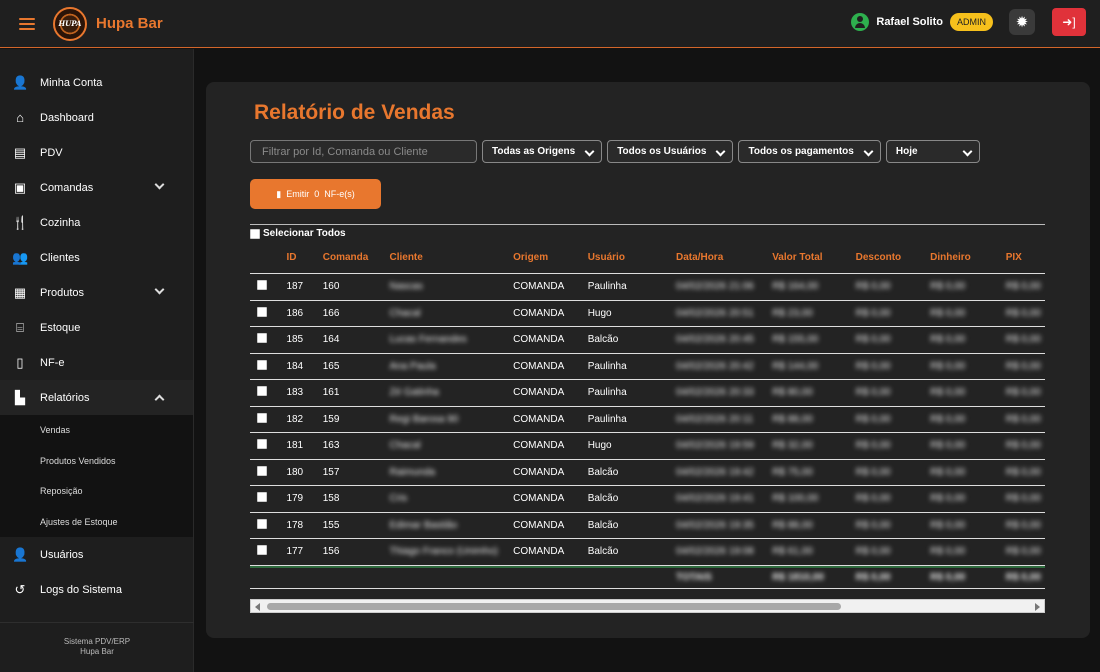  Describe the element at coordinates (96, 397) in the screenshot. I see `sidebar-item-relatorios: ▙ Relatórios` at that location.